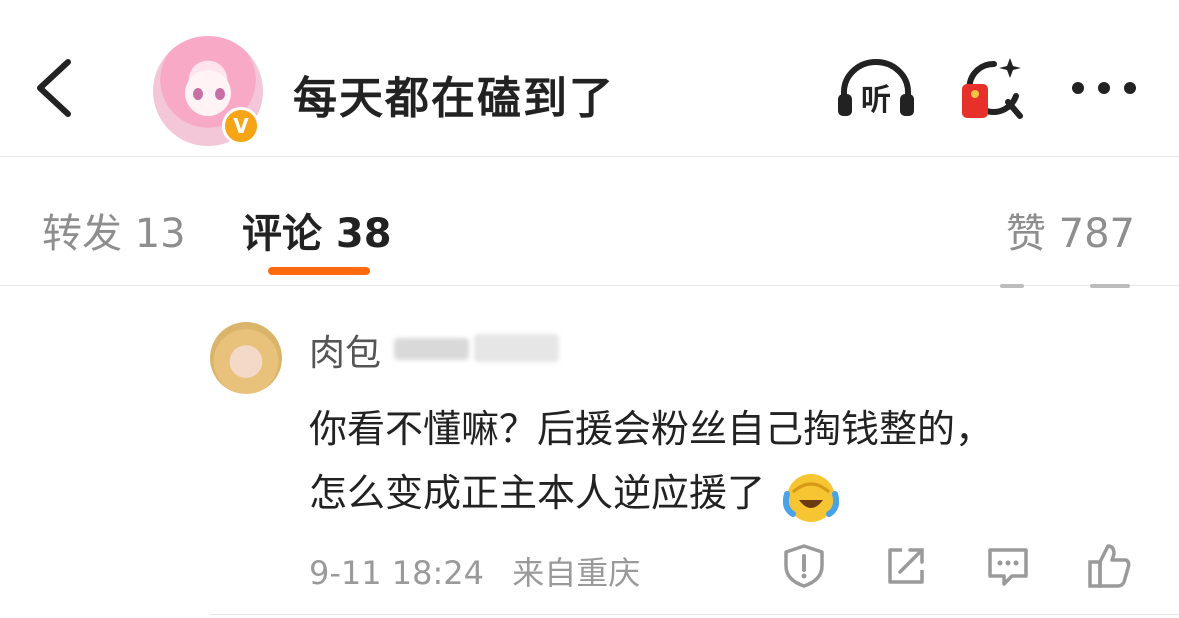 The image size is (1179, 618). Describe the element at coordinates (1070, 230) in the screenshot. I see `tab-like: 赞 787` at that location.